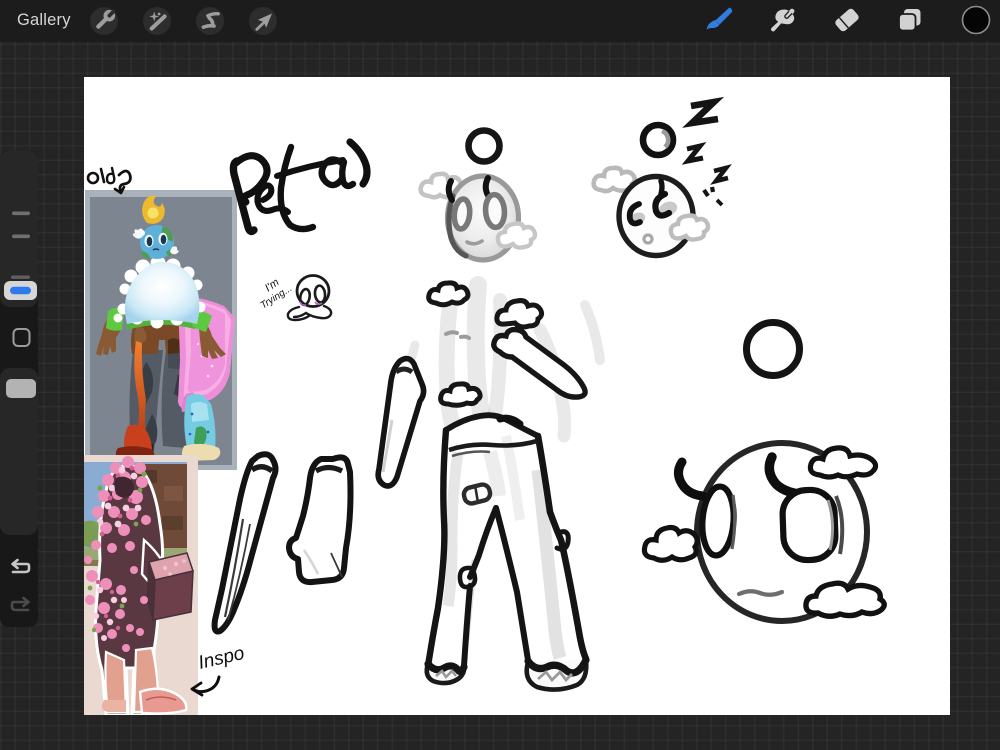 This screenshot has width=1000, height=750. I want to click on svg-text: Inspo, so click(221, 658).